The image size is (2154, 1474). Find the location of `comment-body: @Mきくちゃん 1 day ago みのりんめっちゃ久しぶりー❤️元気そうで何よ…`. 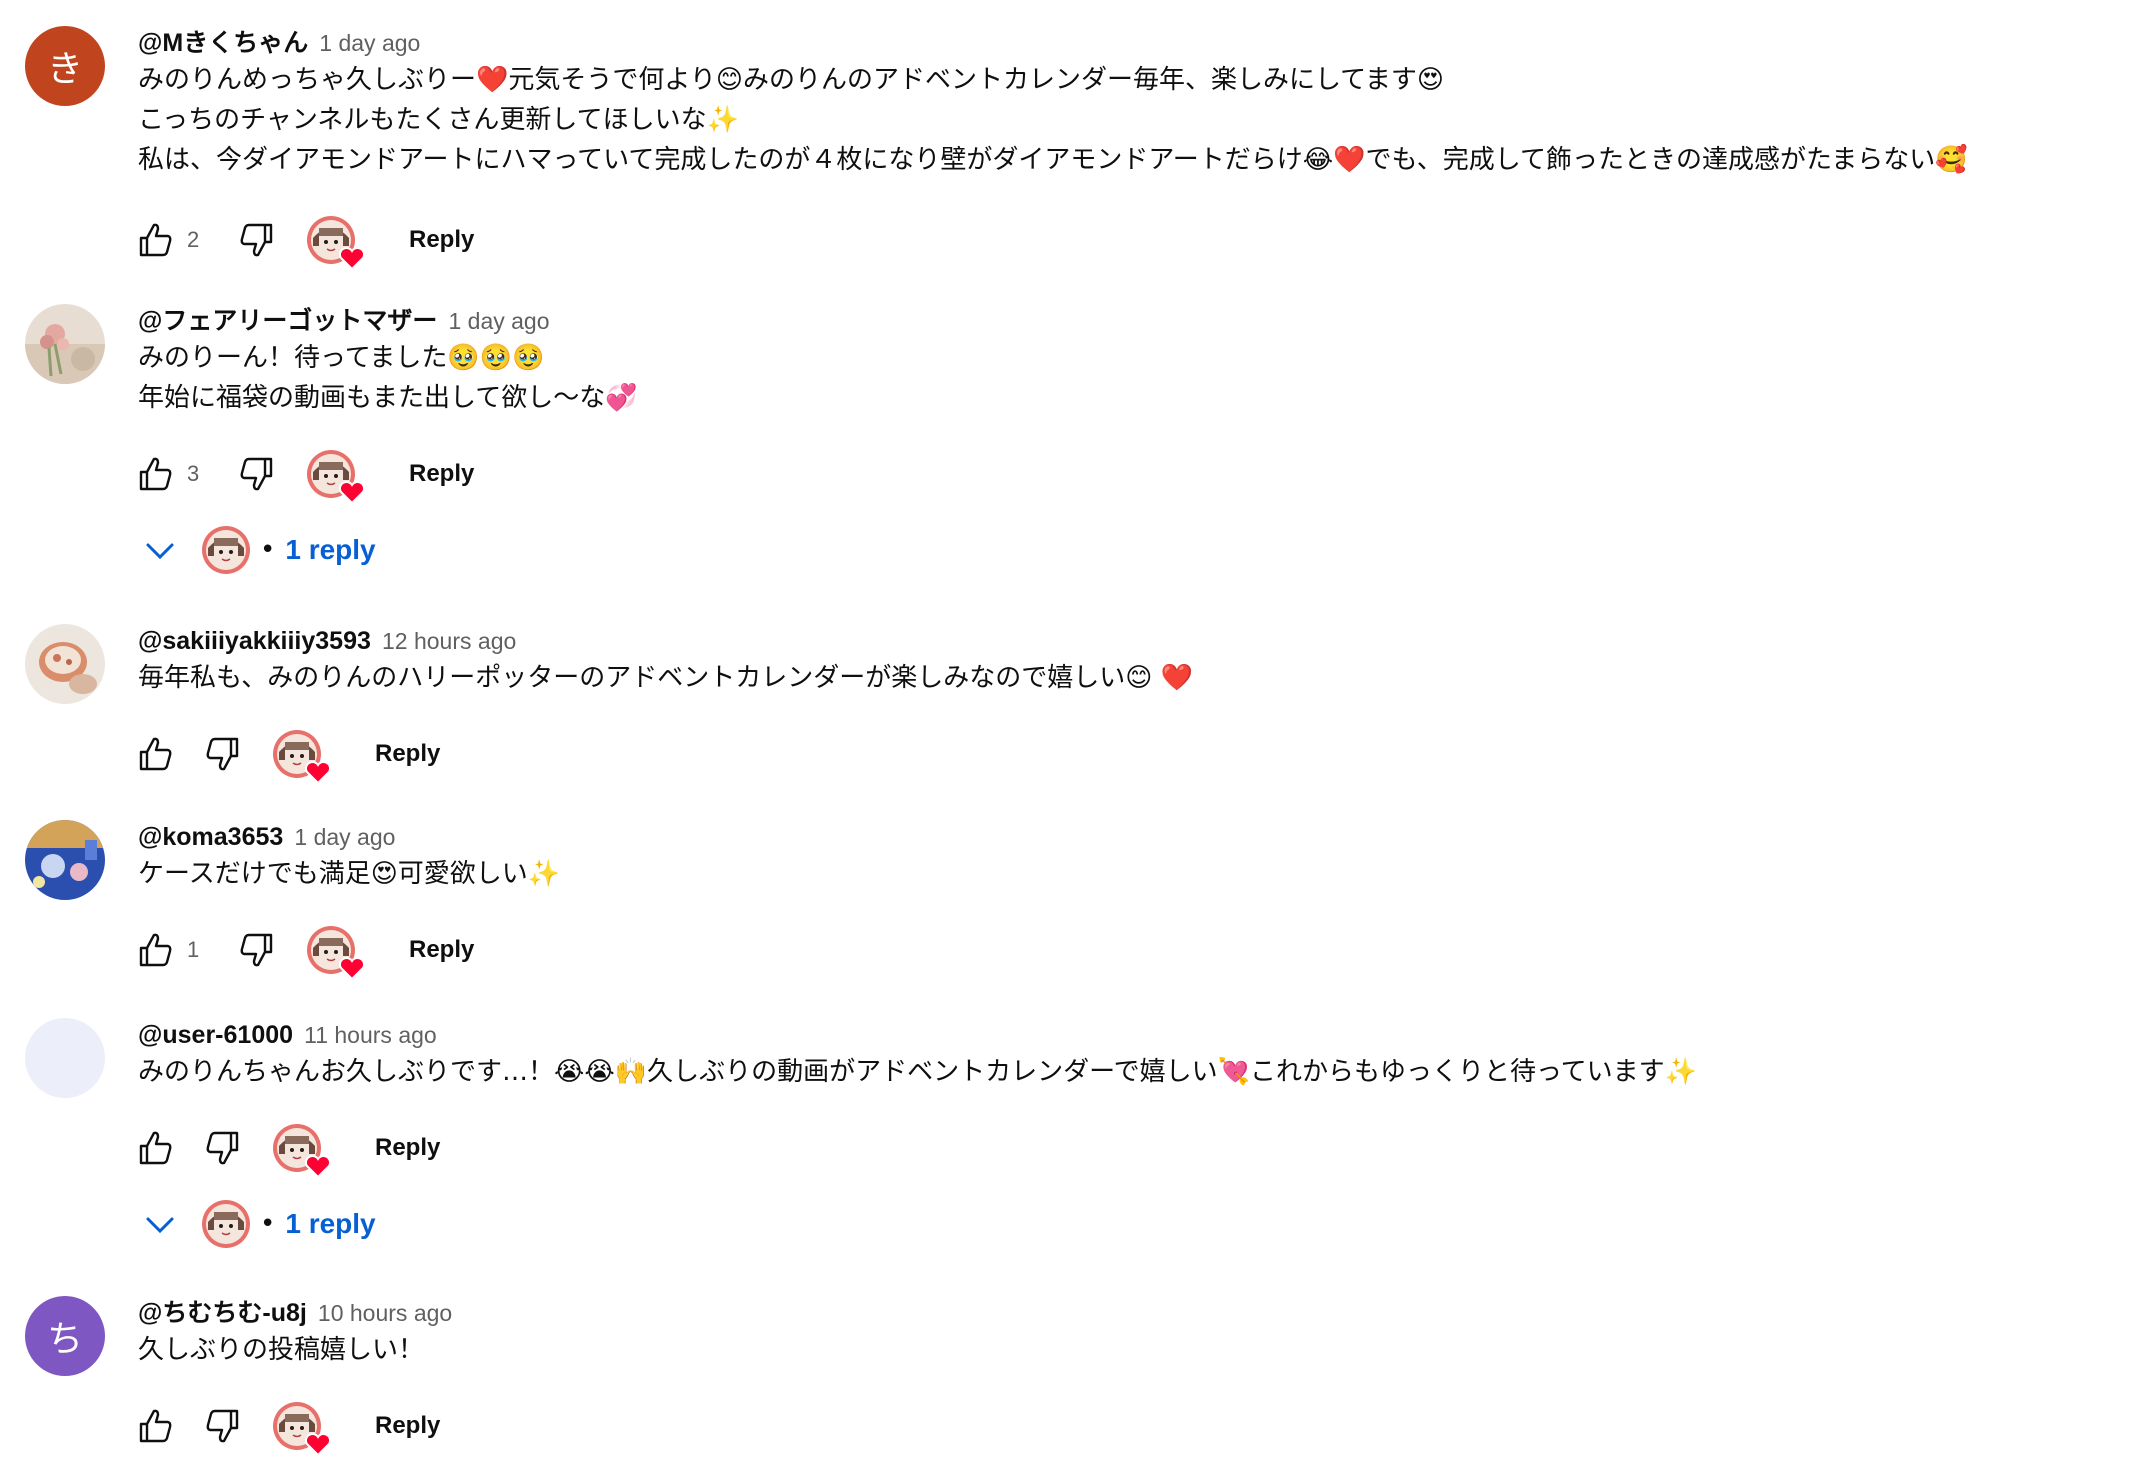

comment-body: @Mきくちゃん 1 day ago みのりんめっちゃ久しぶりー❤️元気そうで何よ… is located at coordinates (1138, 103).